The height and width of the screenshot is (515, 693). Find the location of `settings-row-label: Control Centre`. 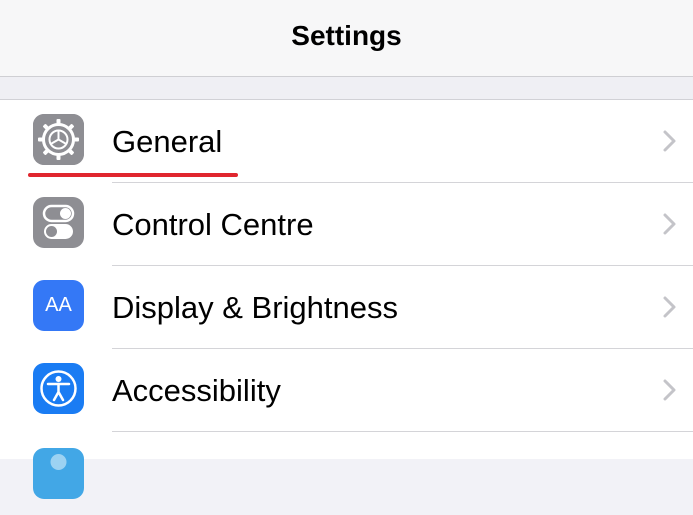

settings-row-label: Control Centre is located at coordinates (213, 224).